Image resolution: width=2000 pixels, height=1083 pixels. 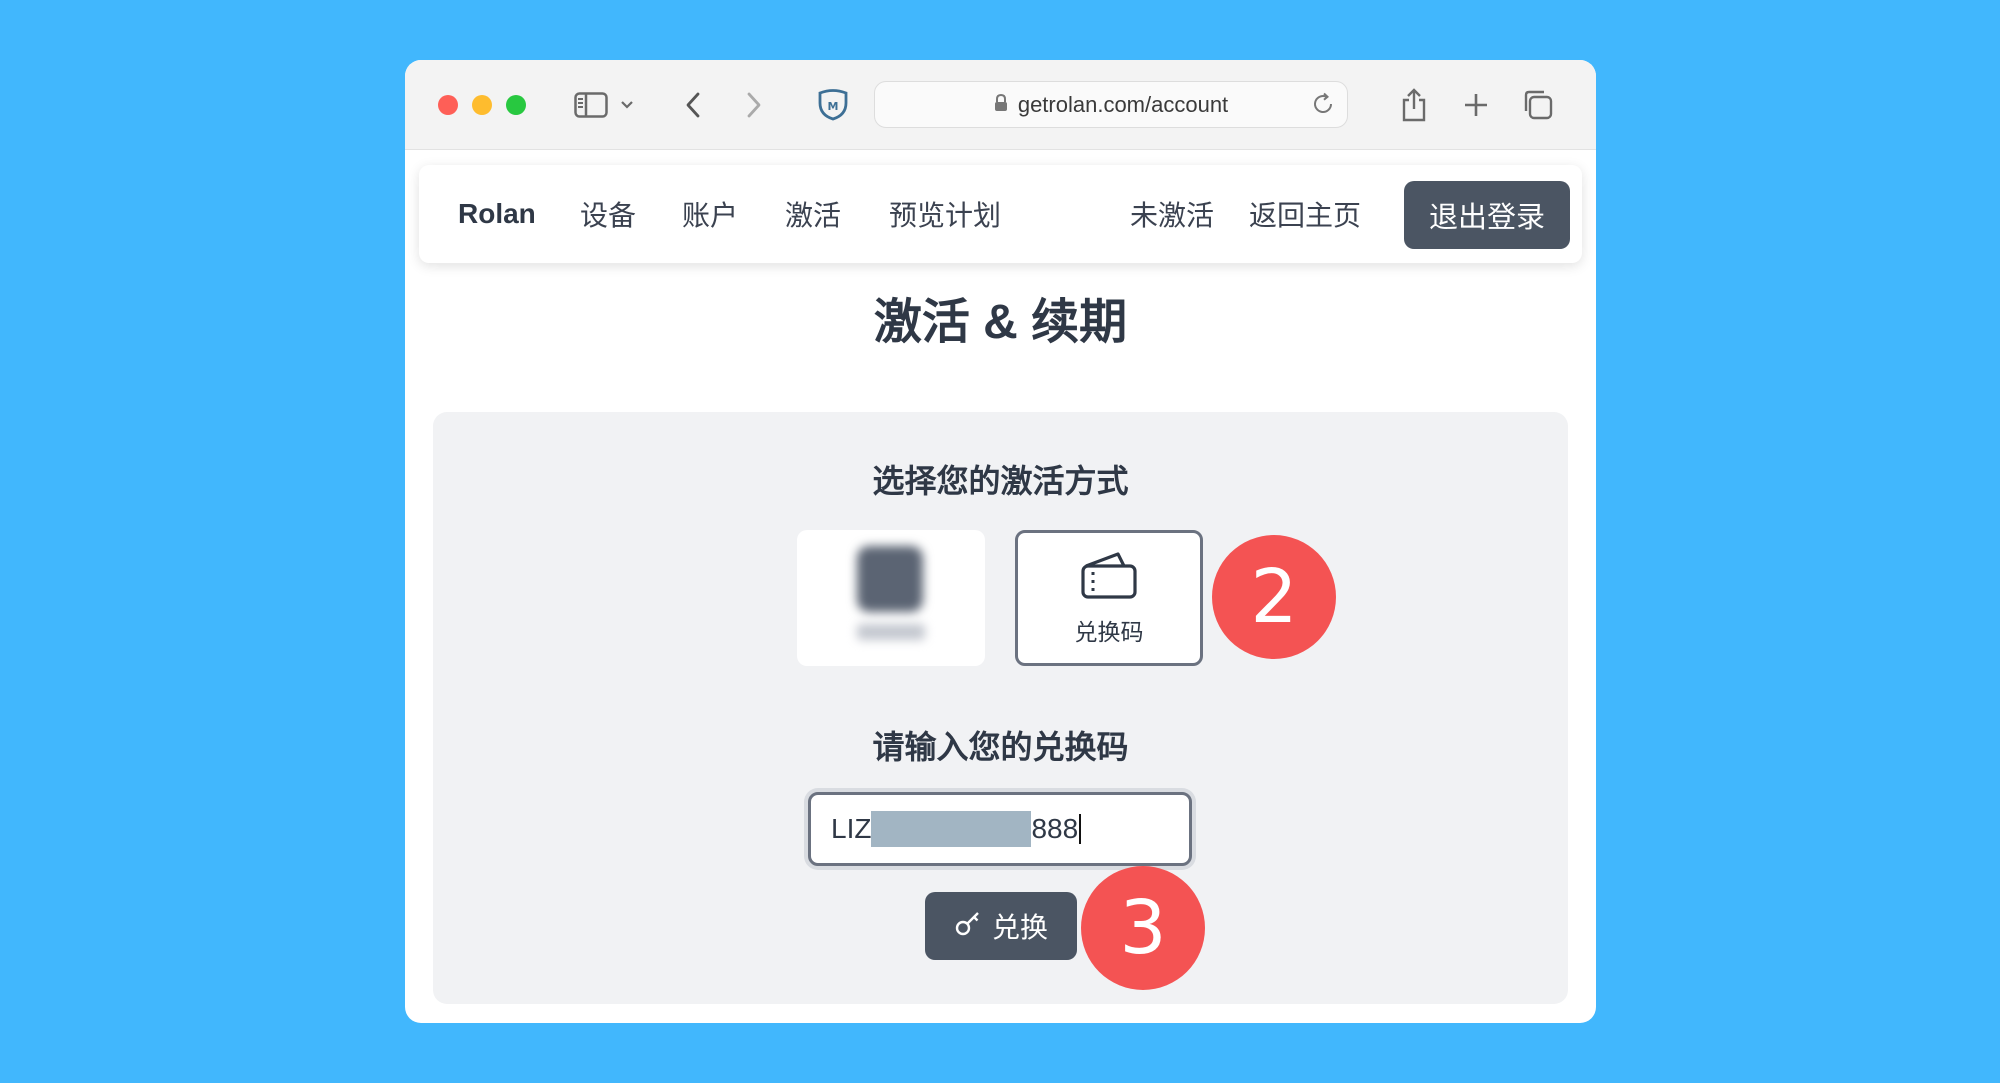 I want to click on tabs-overview-icon, so click(x=1538, y=105).